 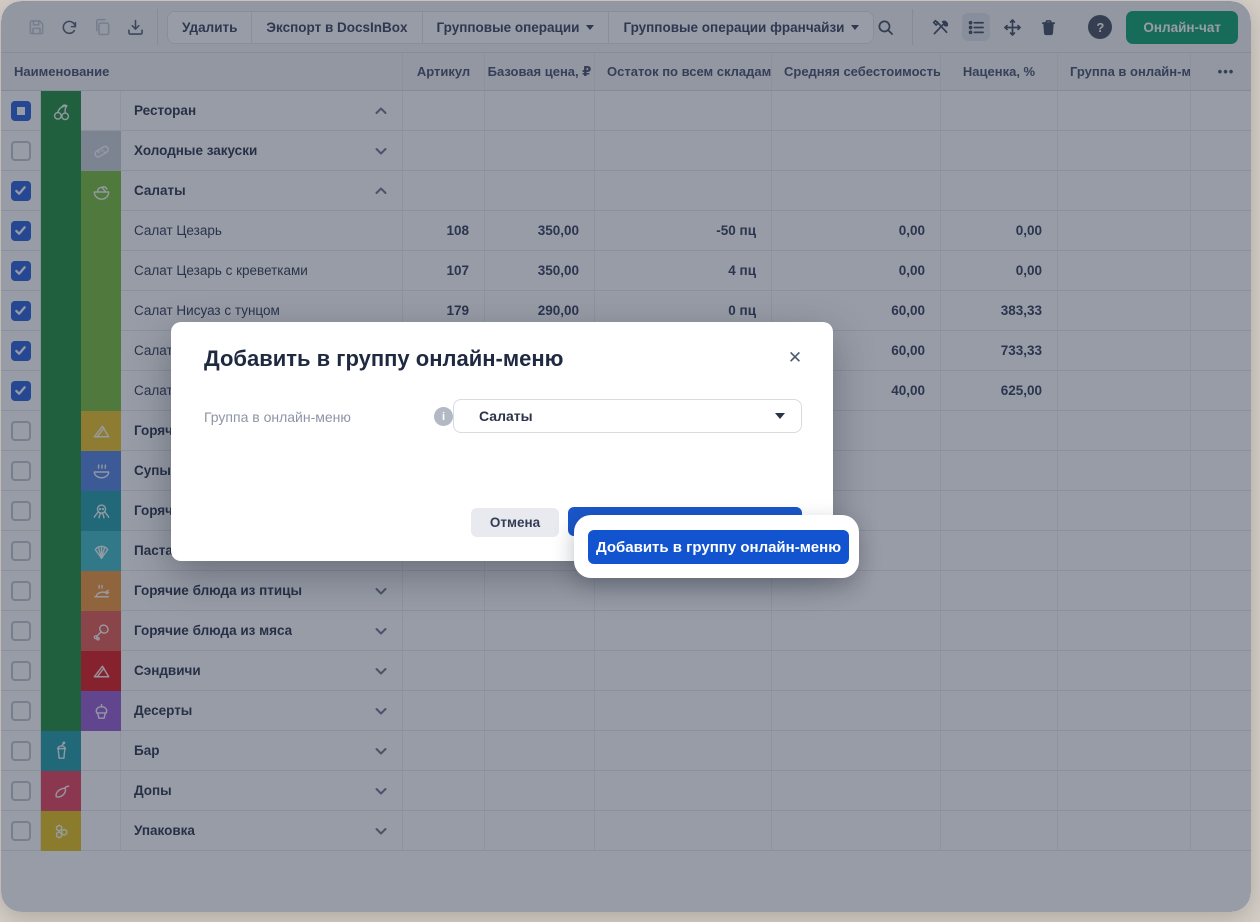 What do you see at coordinates (718, 547) in the screenshot?
I see `spotlight-submit-button: Добавить в группу онлайн-меню` at bounding box center [718, 547].